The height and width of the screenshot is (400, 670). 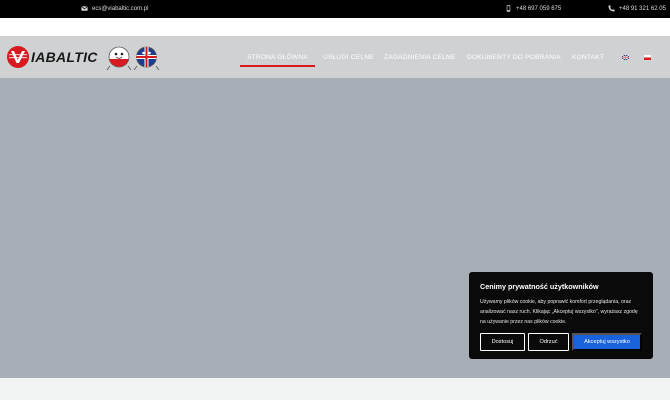 What do you see at coordinates (64, 57) in the screenshot?
I see `logo-text: IABALTIC` at bounding box center [64, 57].